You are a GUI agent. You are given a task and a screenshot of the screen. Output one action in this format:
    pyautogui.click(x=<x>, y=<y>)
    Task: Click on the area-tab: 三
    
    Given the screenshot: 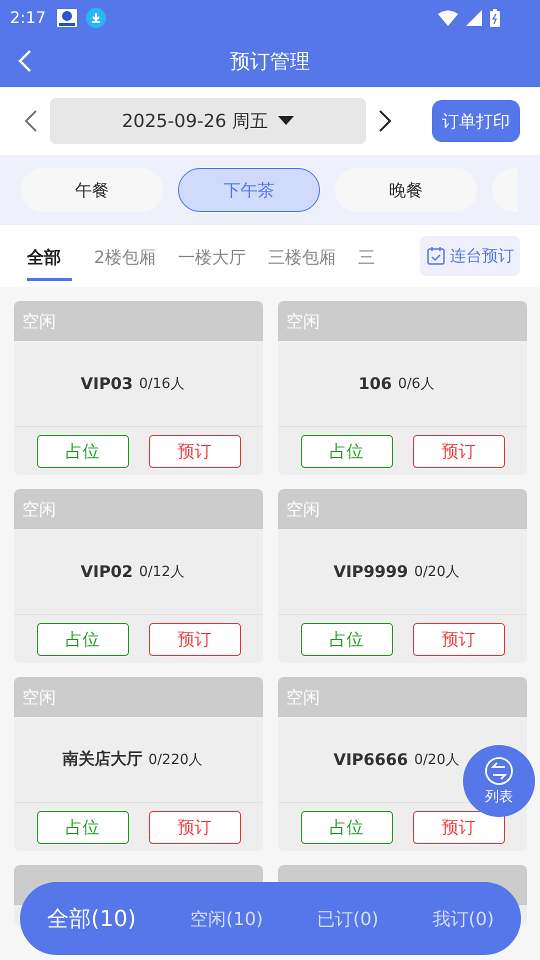 What is the action you would take?
    pyautogui.click(x=366, y=256)
    